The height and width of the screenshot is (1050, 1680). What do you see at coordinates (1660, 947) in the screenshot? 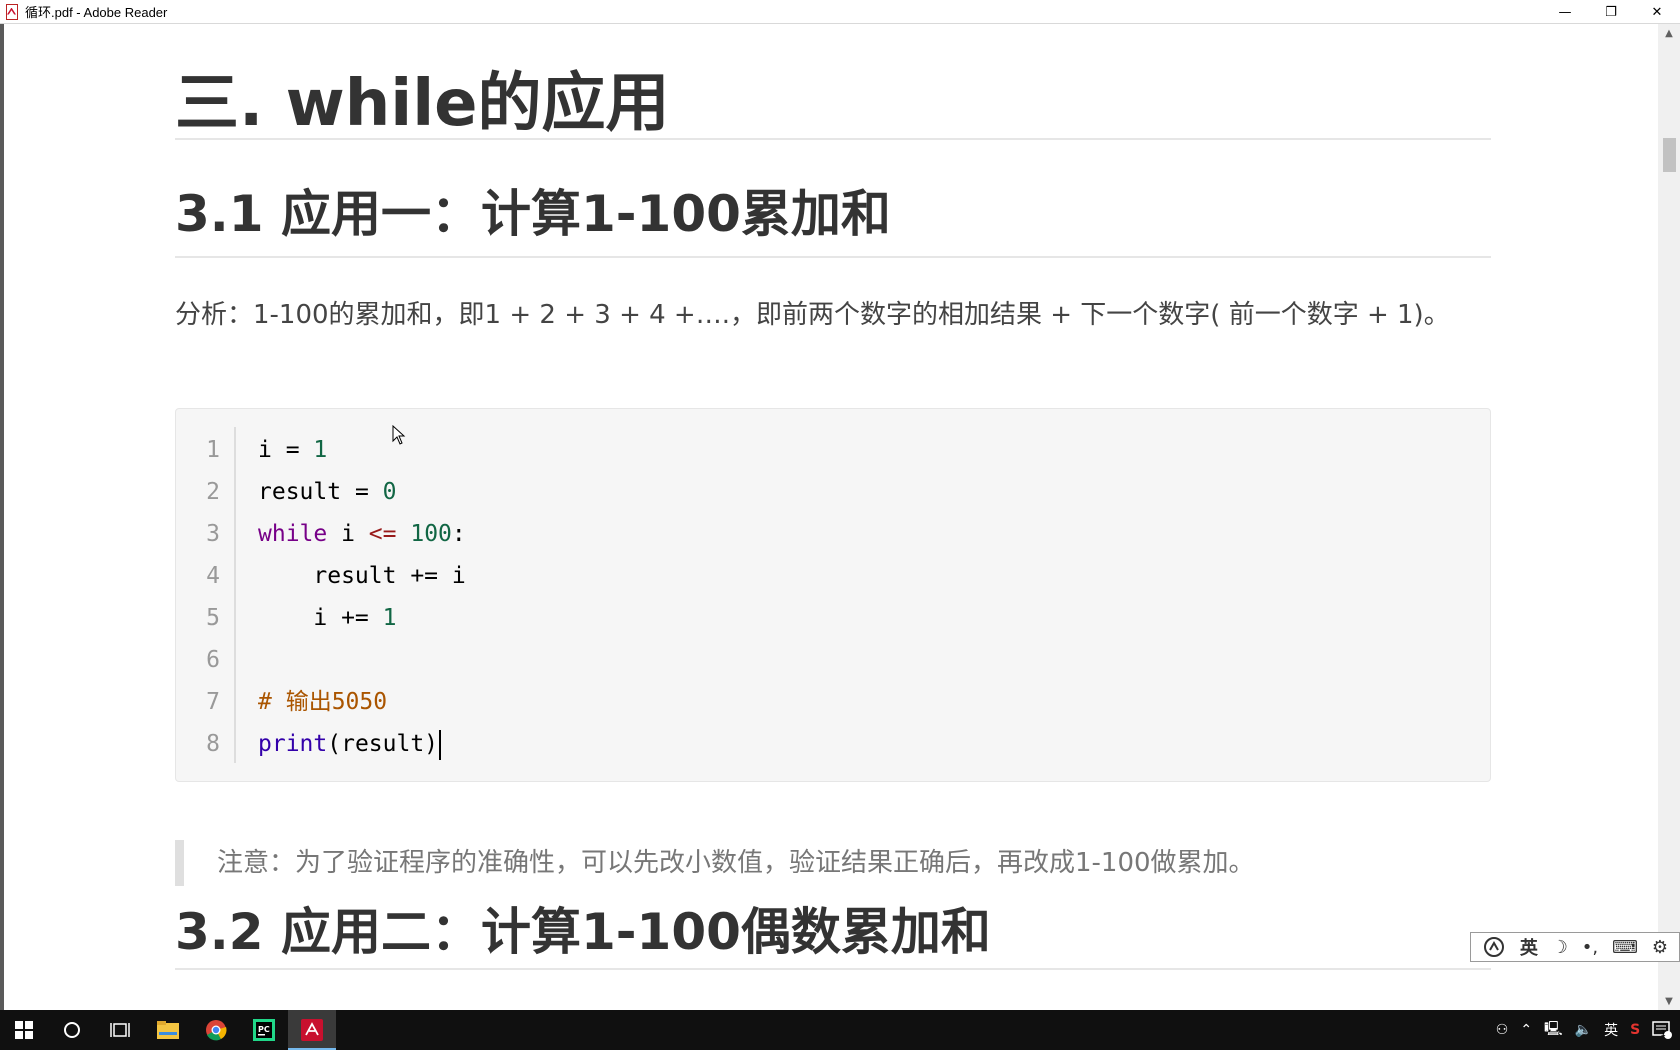
I see `gear-icon: ⚙` at bounding box center [1660, 947].